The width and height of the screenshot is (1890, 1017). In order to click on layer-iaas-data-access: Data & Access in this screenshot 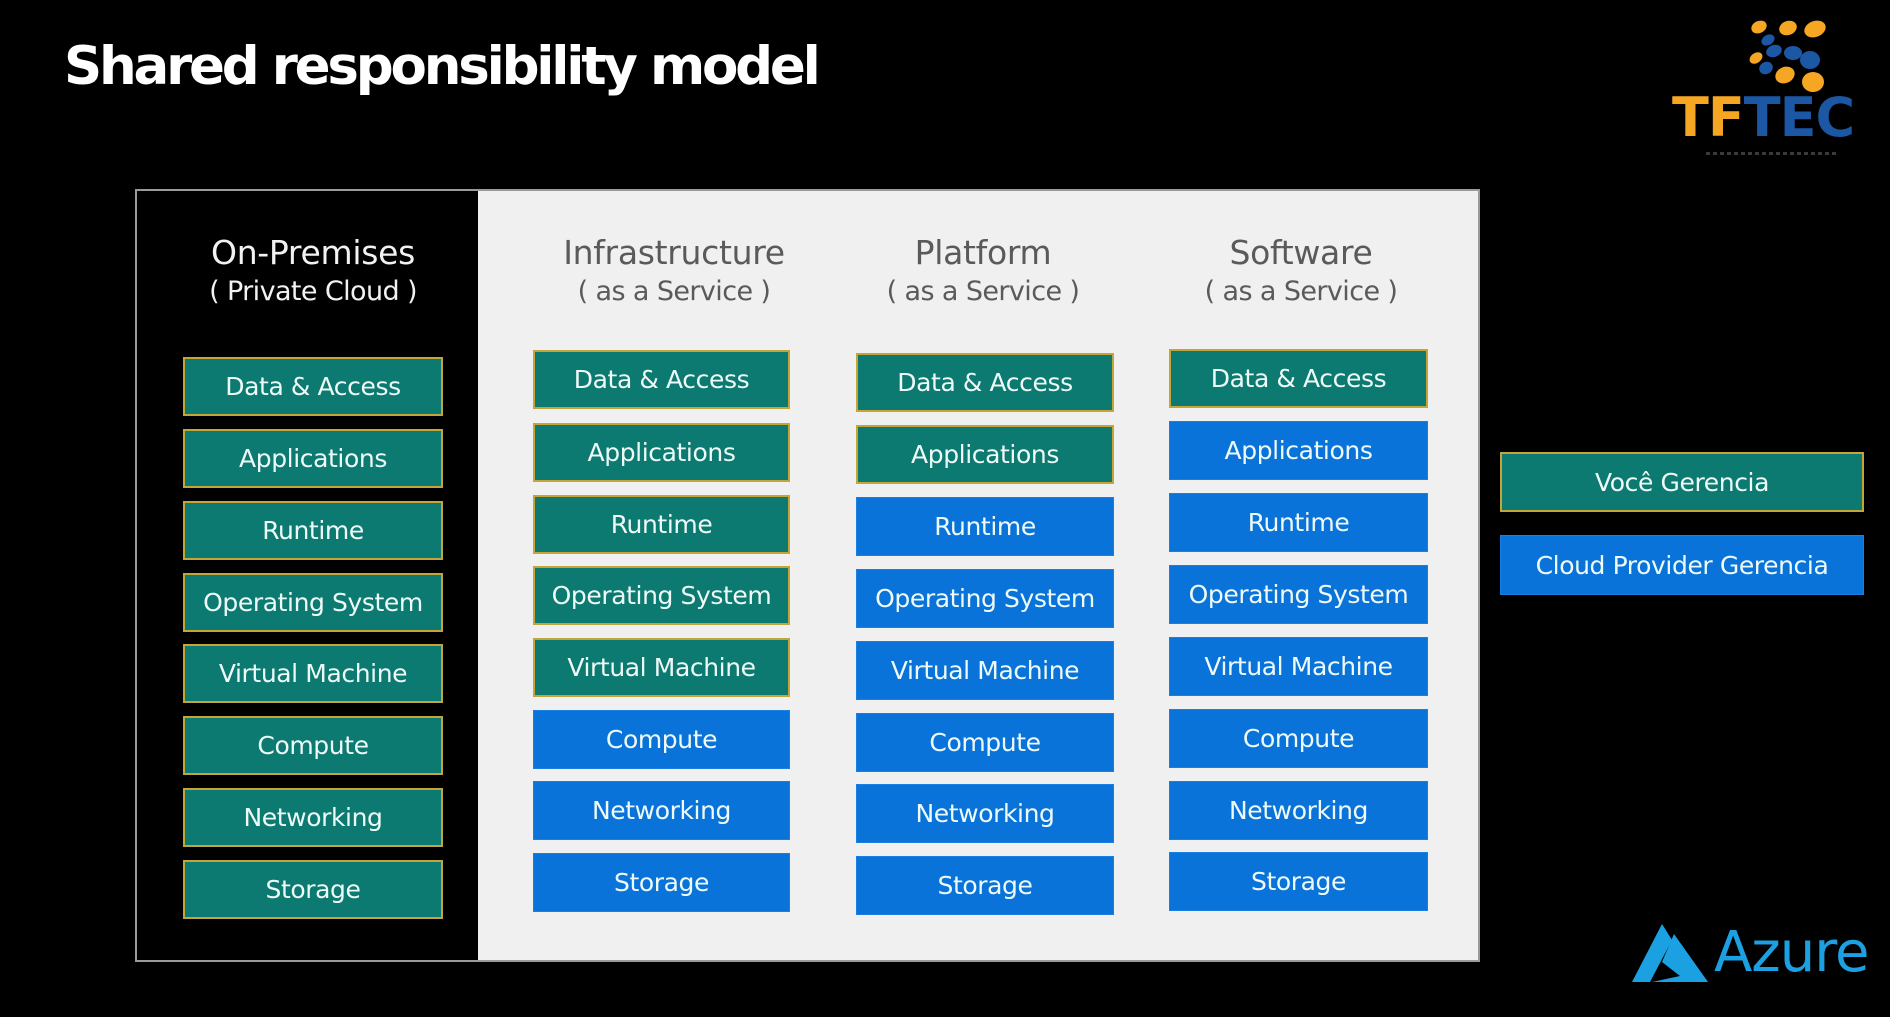, I will do `click(661, 379)`.